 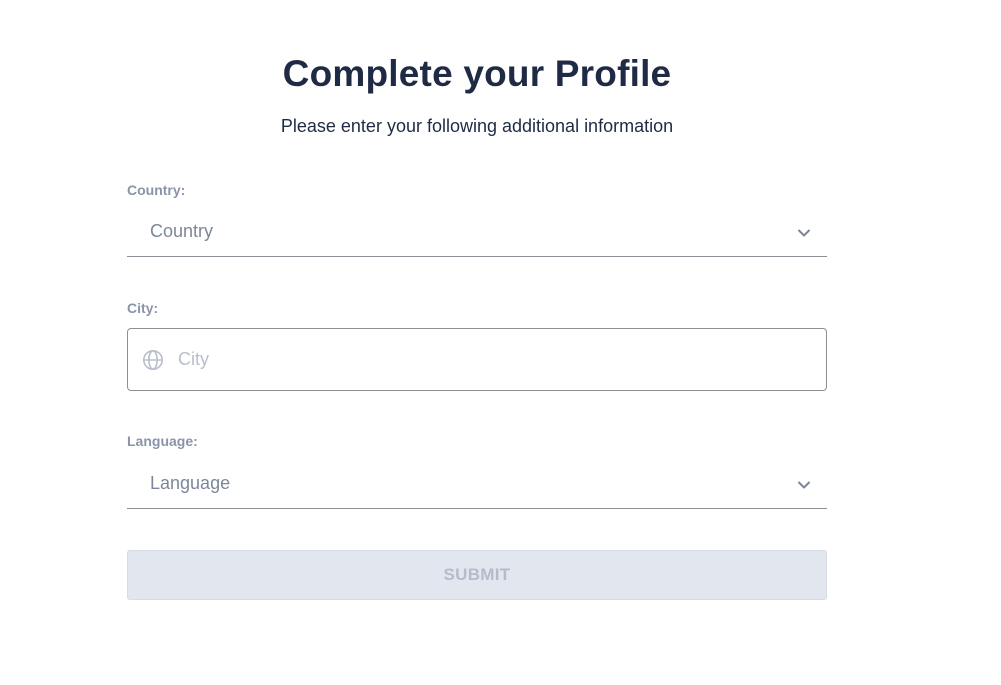 I want to click on country-select: Country, so click(x=477, y=233).